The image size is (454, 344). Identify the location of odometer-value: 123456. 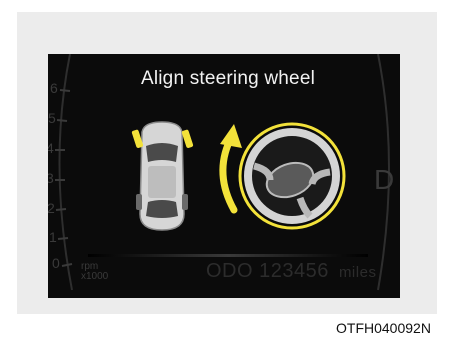
(294, 271).